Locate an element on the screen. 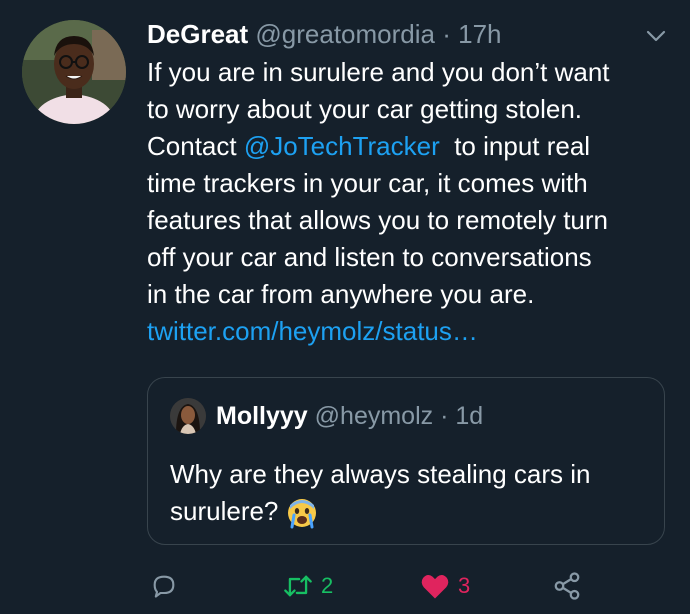 This screenshot has height=614, width=690. quoted-avatar-image is located at coordinates (188, 416).